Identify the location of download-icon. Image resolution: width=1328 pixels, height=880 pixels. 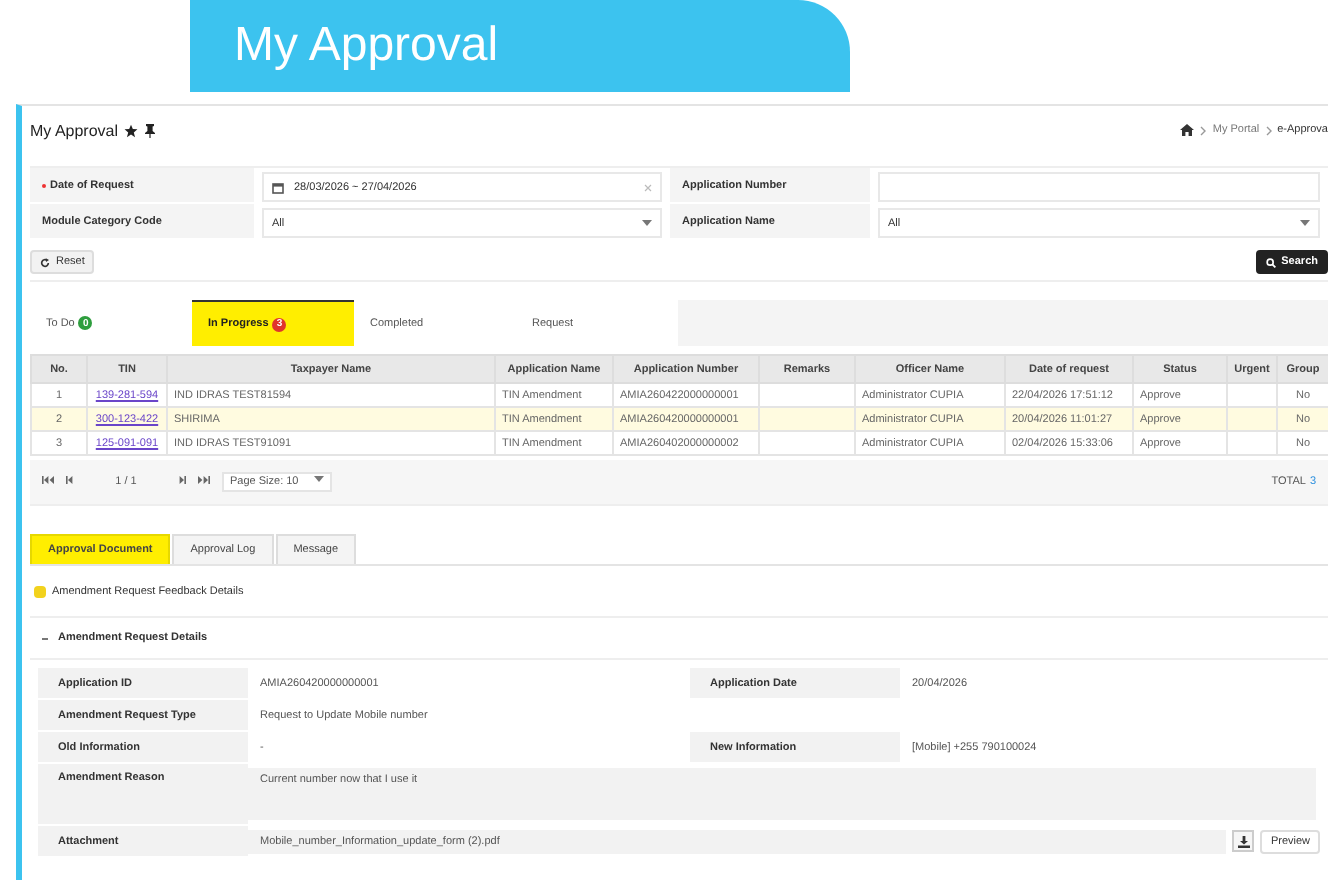
(1243, 841).